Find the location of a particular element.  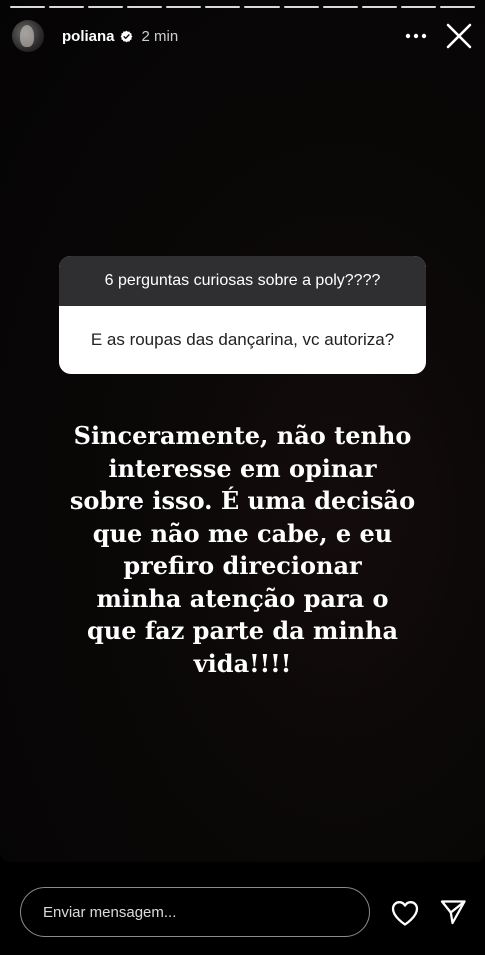

answer-line: vida!!!! is located at coordinates (242, 663).